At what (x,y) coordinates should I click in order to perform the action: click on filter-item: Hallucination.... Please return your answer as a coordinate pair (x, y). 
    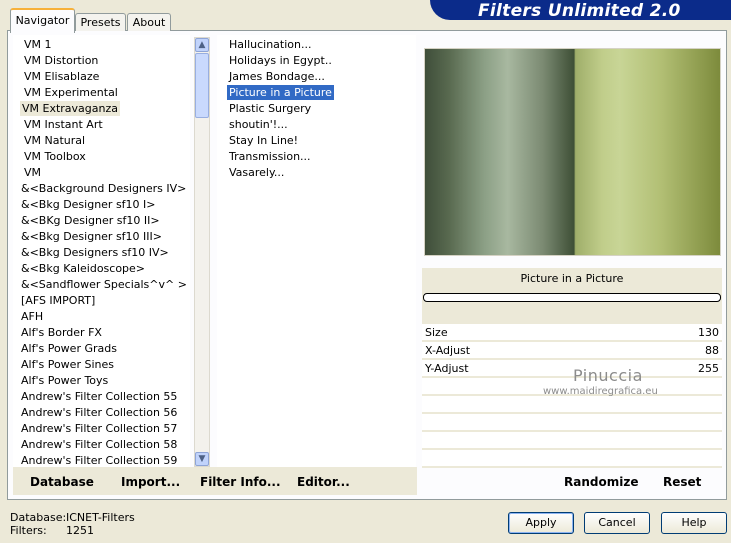
    Looking at the image, I should click on (270, 44).